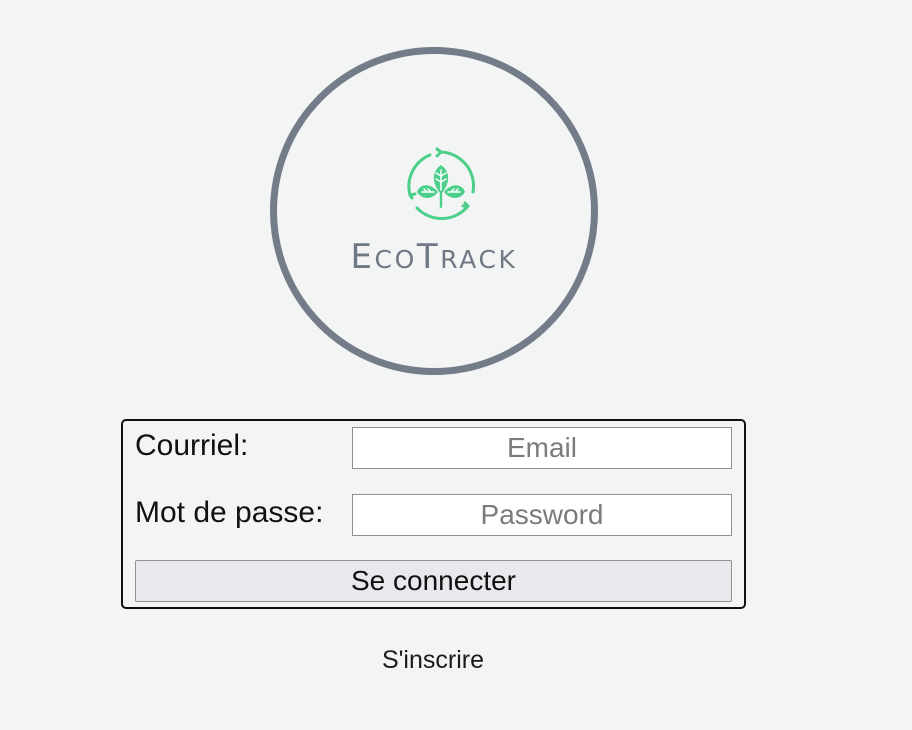  Describe the element at coordinates (441, 184) in the screenshot. I see `leaf-recycle-icon` at that location.